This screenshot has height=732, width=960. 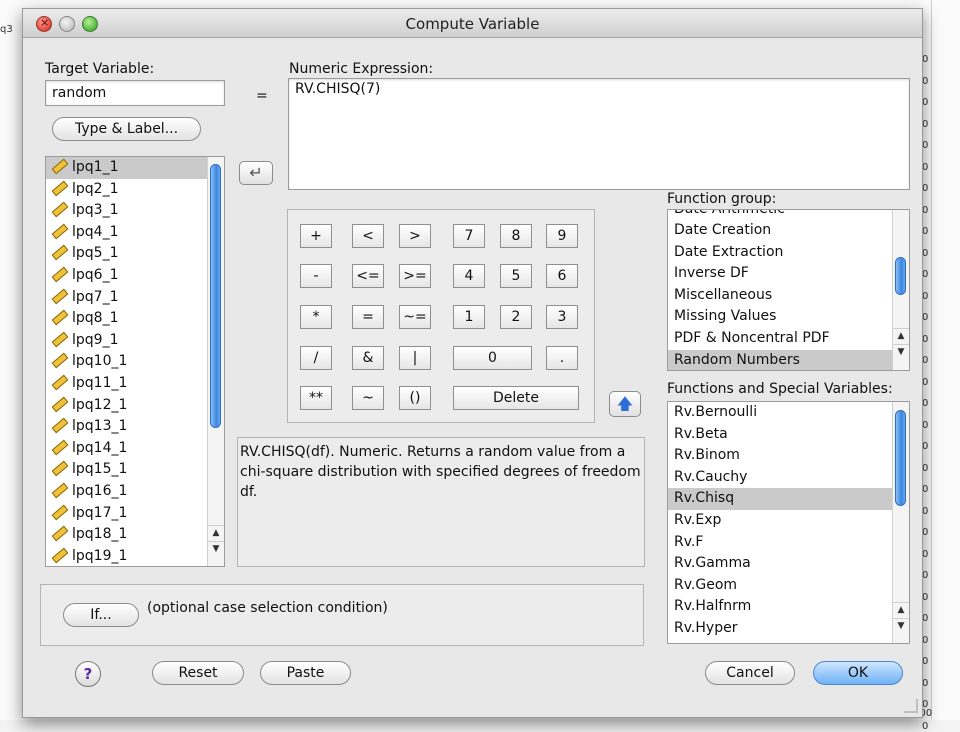 I want to click on keypad-key: =, so click(x=368, y=317).